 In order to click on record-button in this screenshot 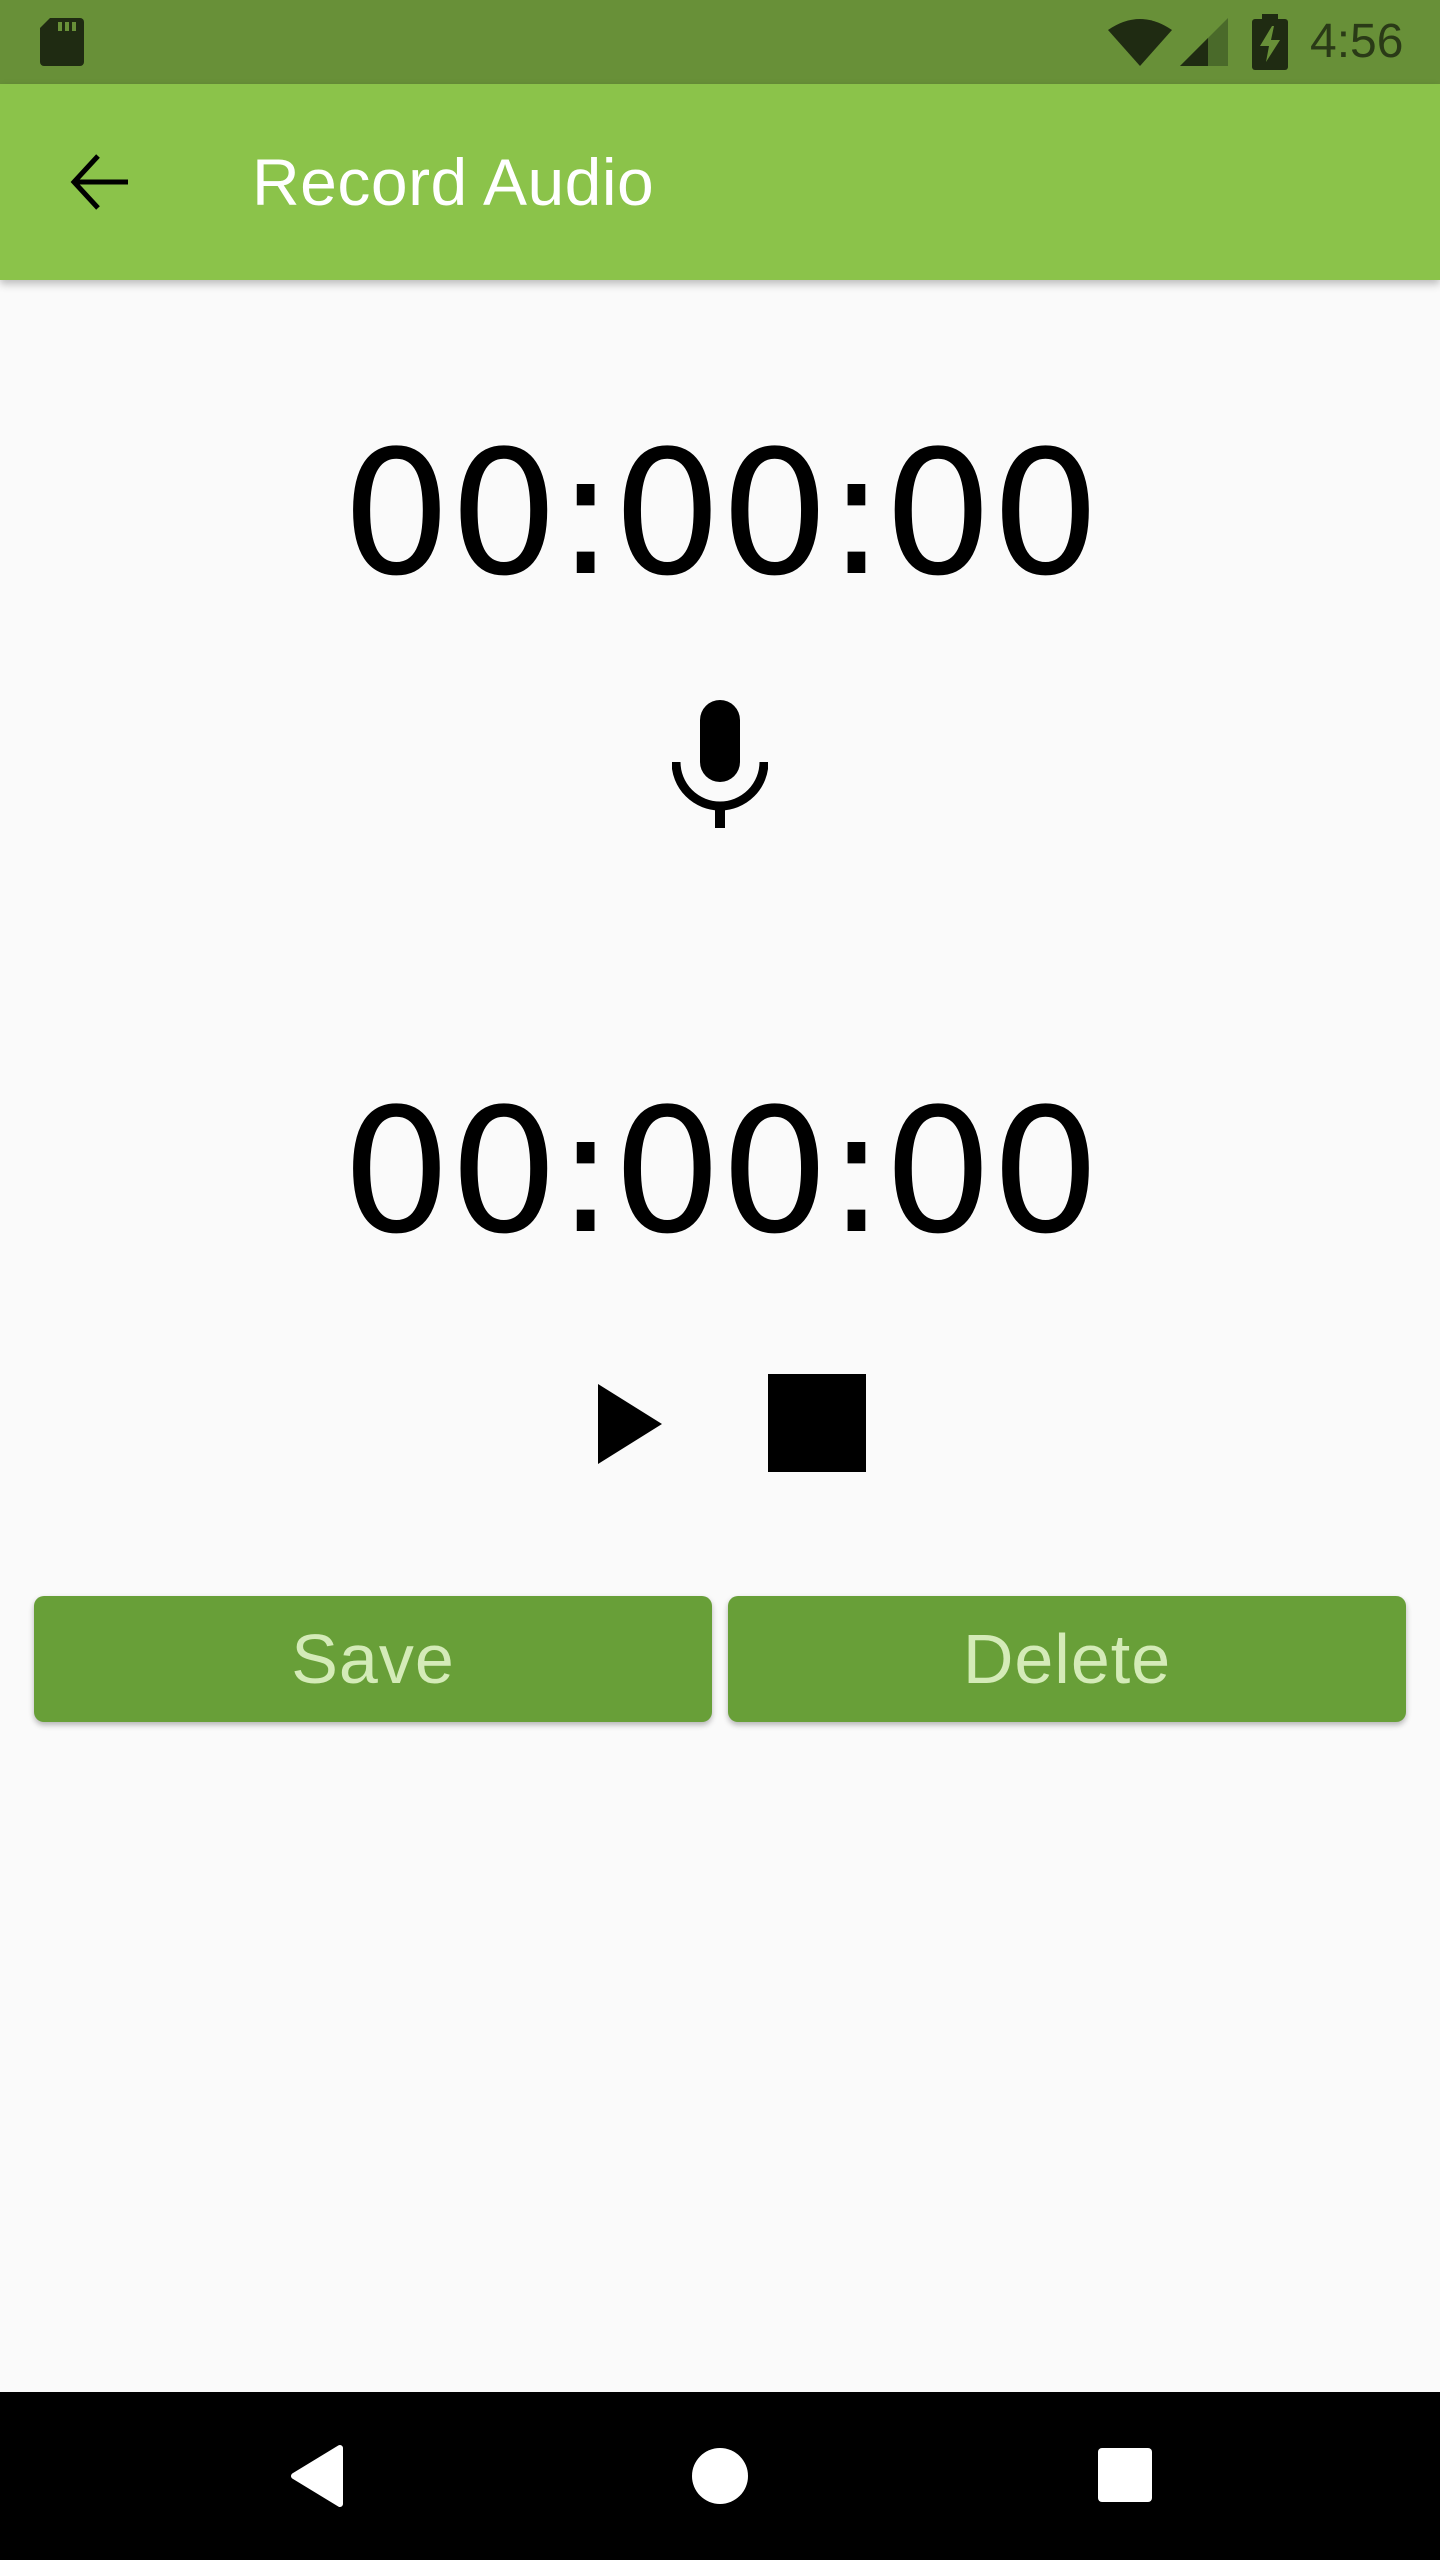, I will do `click(720, 764)`.